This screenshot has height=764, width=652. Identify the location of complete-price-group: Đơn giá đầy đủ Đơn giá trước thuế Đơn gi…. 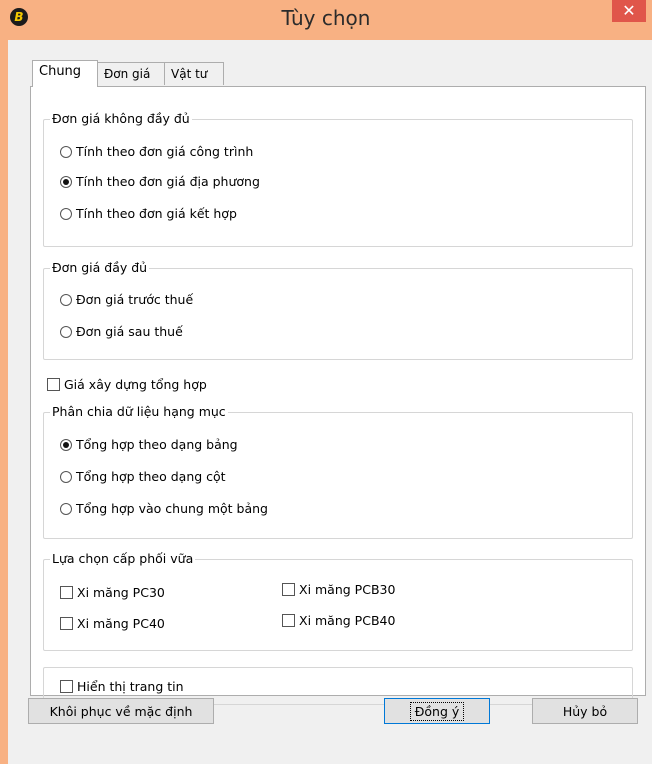
(338, 310).